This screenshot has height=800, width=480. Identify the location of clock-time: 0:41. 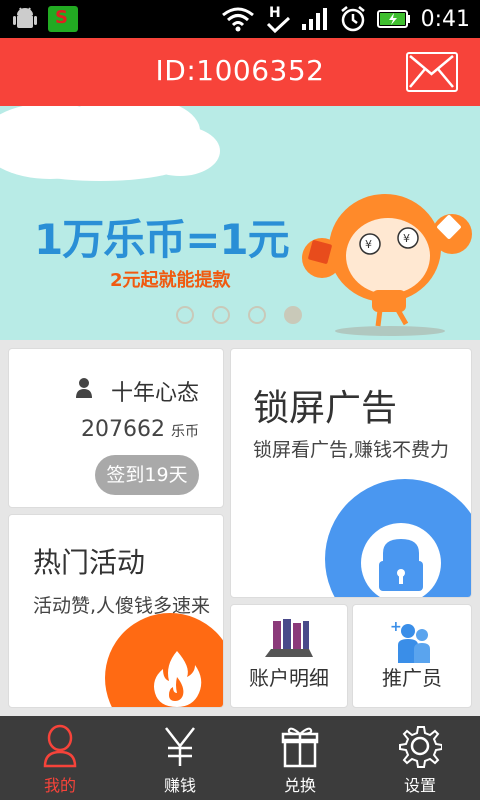
(445, 19).